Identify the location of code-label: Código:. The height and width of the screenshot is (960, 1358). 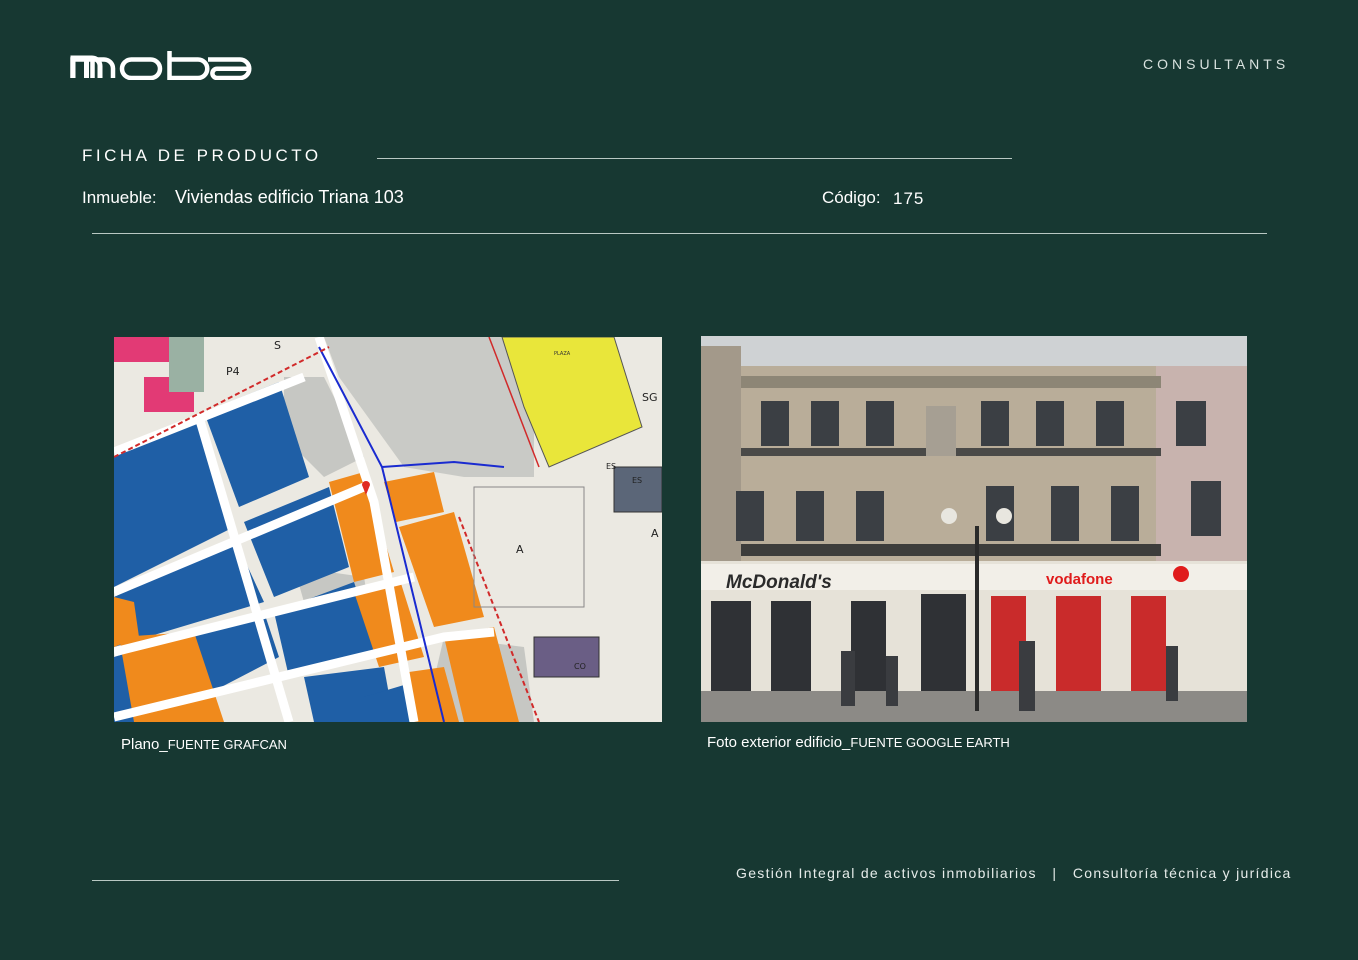
(851, 197).